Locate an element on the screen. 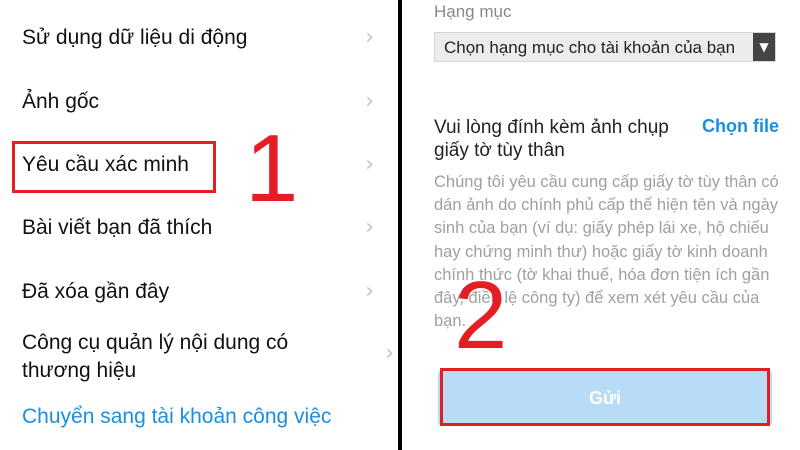  menu-item-mobile-data: Sử dụng dữ liệu di động › is located at coordinates (200, 38).